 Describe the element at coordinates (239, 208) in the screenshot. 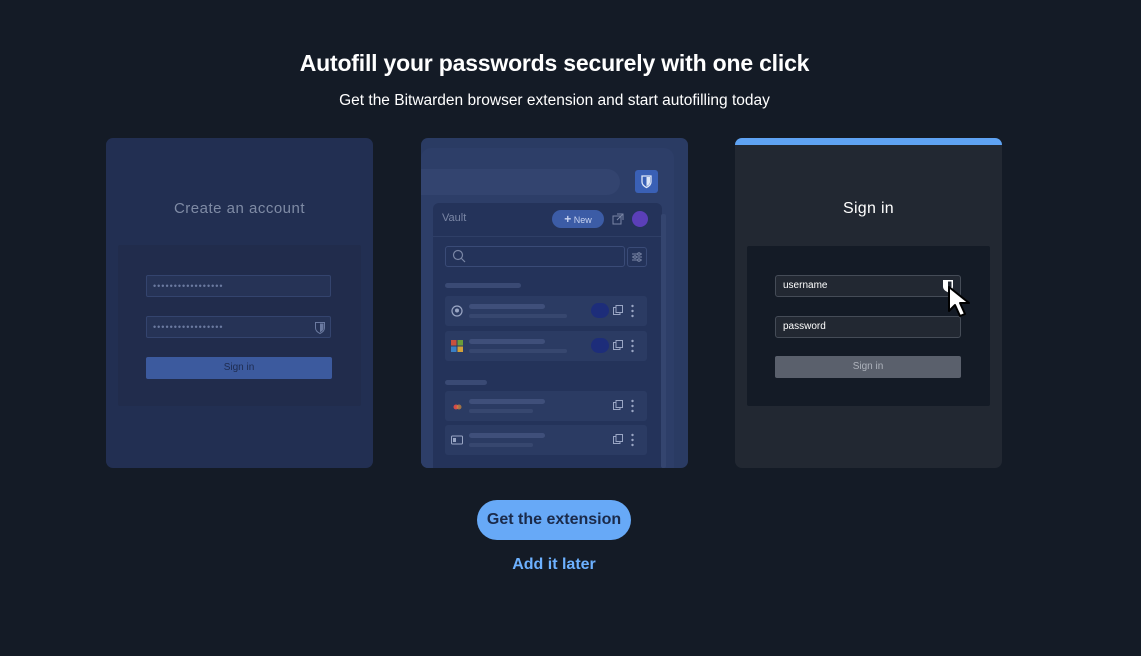

I see `create-account-heading: Create an account` at that location.